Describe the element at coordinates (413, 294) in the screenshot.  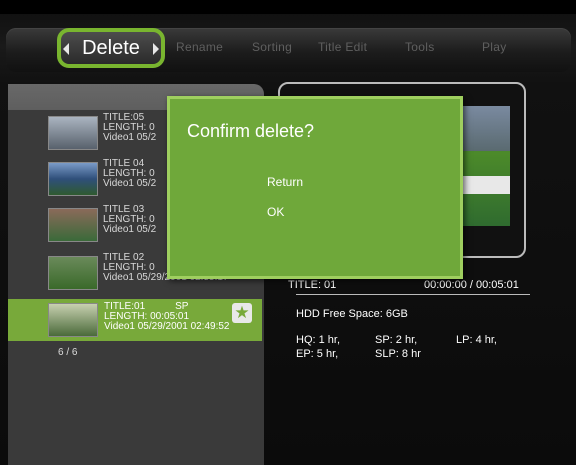
I see `divider` at that location.